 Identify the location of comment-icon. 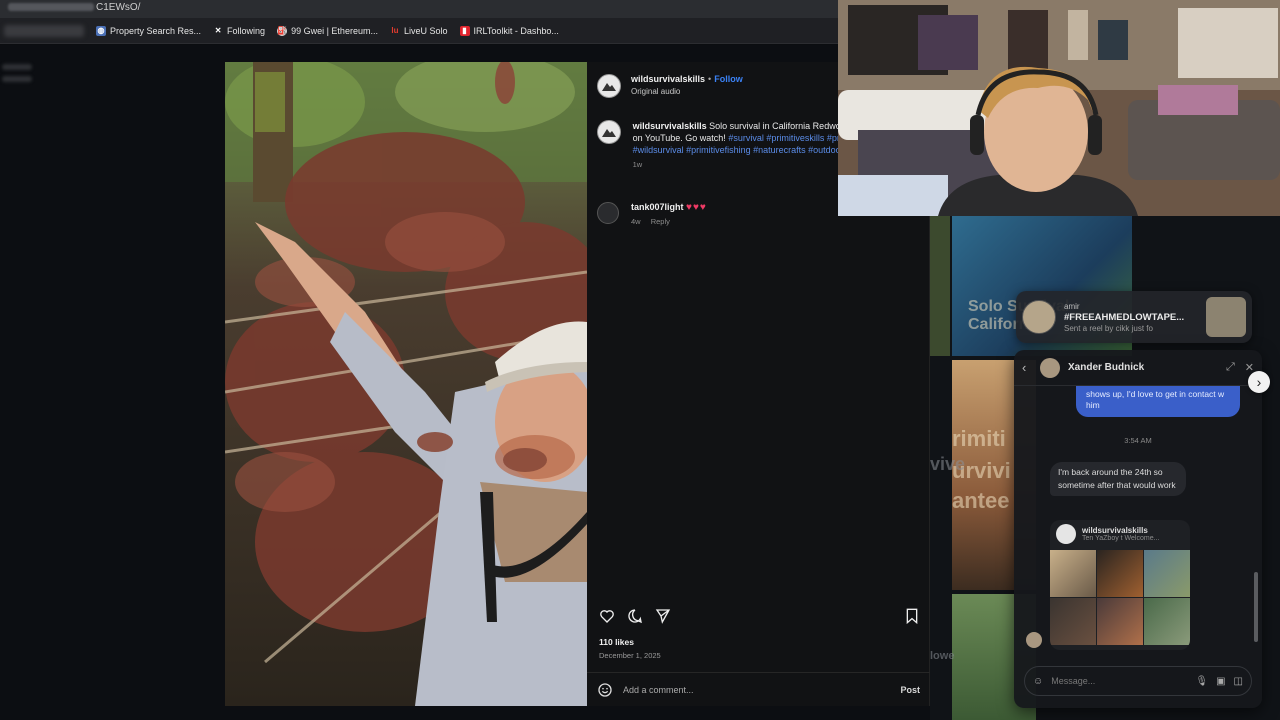
(635, 616).